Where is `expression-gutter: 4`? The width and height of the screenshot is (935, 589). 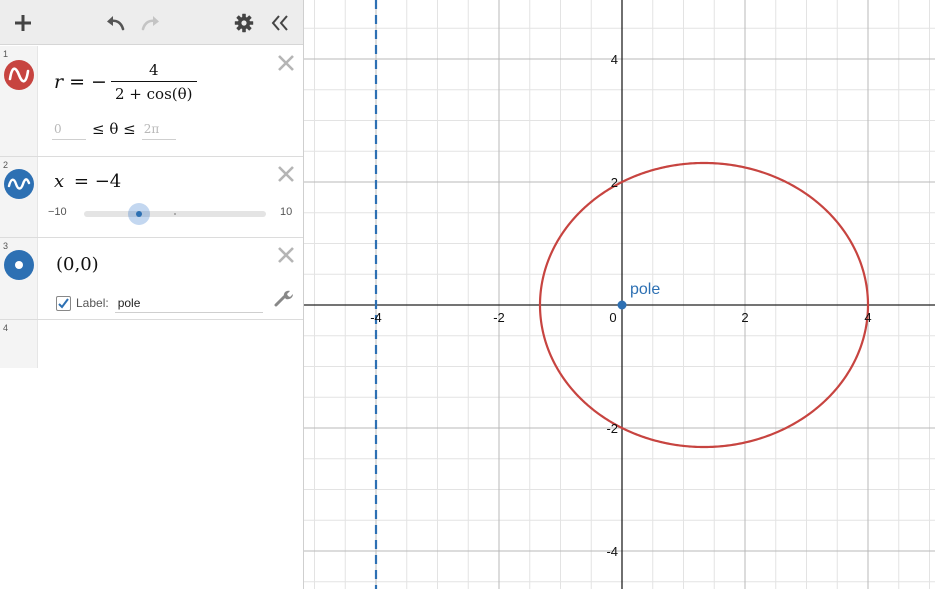
expression-gutter: 4 is located at coordinates (19, 344).